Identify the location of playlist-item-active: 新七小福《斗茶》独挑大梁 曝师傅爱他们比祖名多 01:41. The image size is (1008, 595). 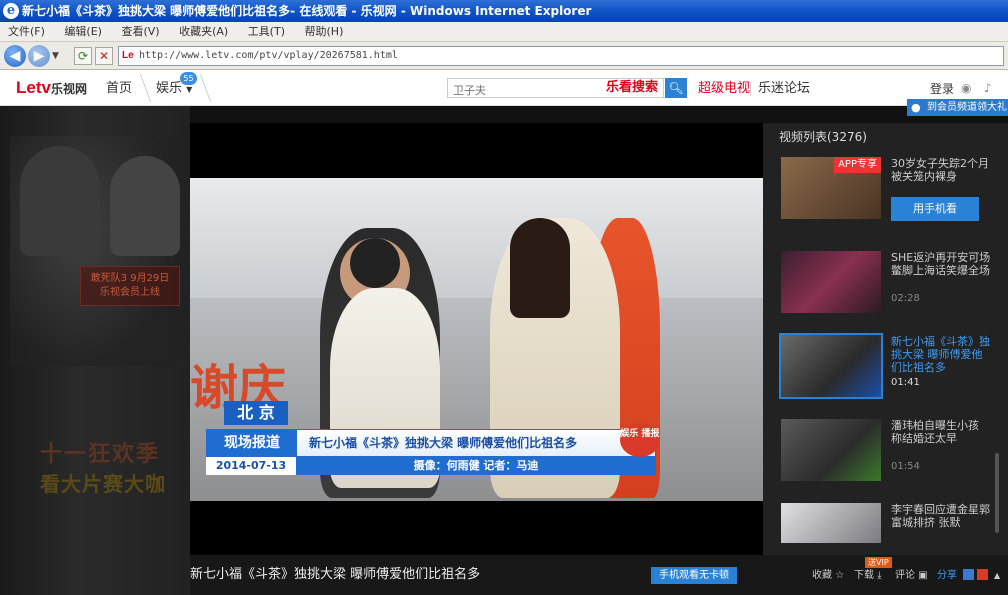
(890, 368).